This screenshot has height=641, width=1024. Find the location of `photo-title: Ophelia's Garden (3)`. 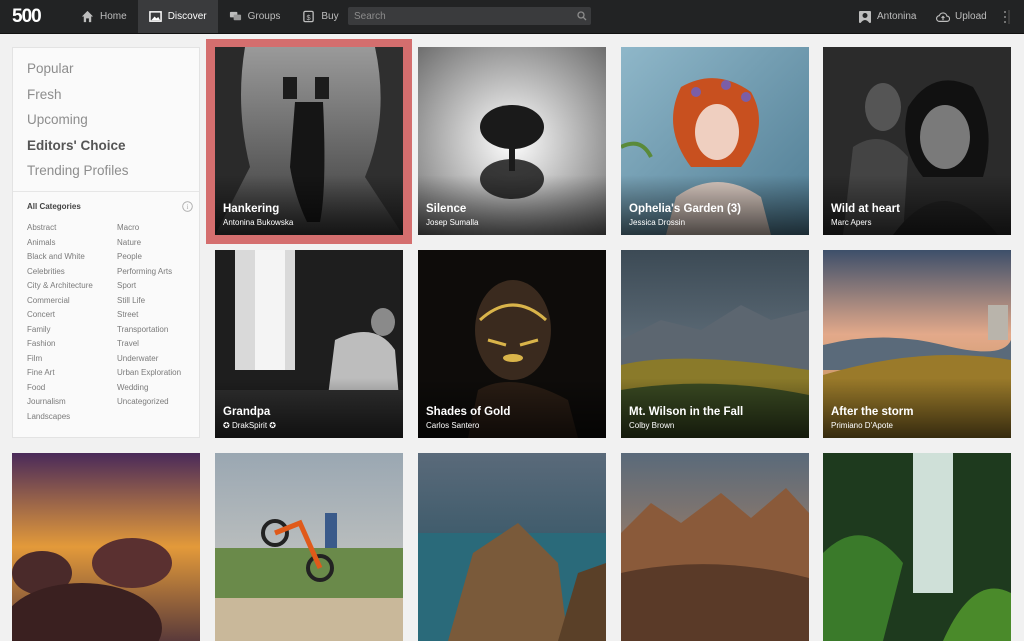

photo-title: Ophelia's Garden (3) is located at coordinates (685, 209).